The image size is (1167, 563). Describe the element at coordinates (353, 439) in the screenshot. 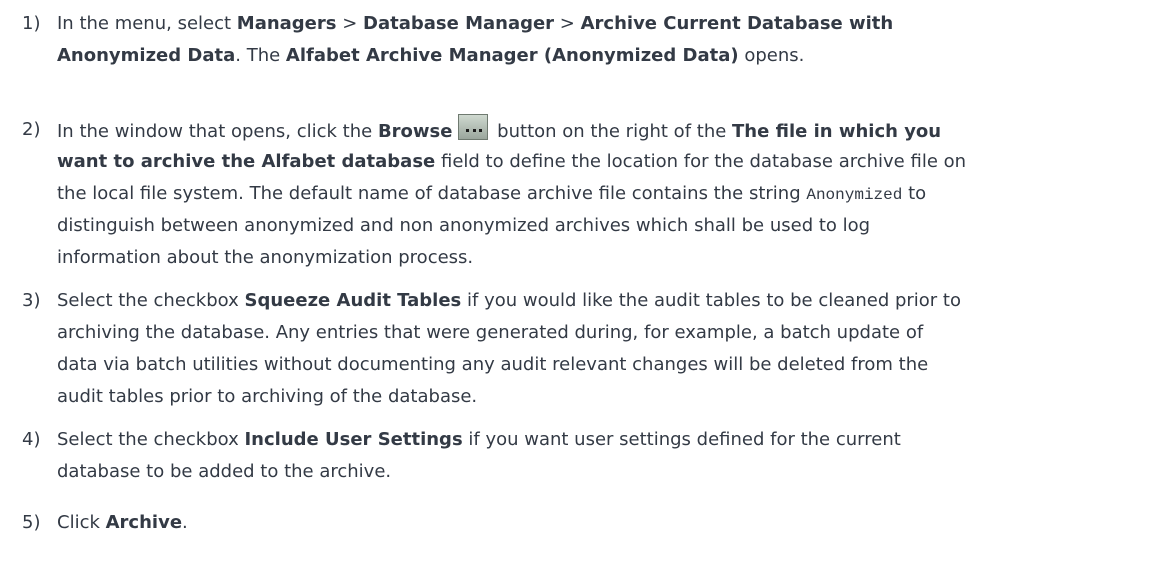

I see `bold-term: Include User Settings` at that location.